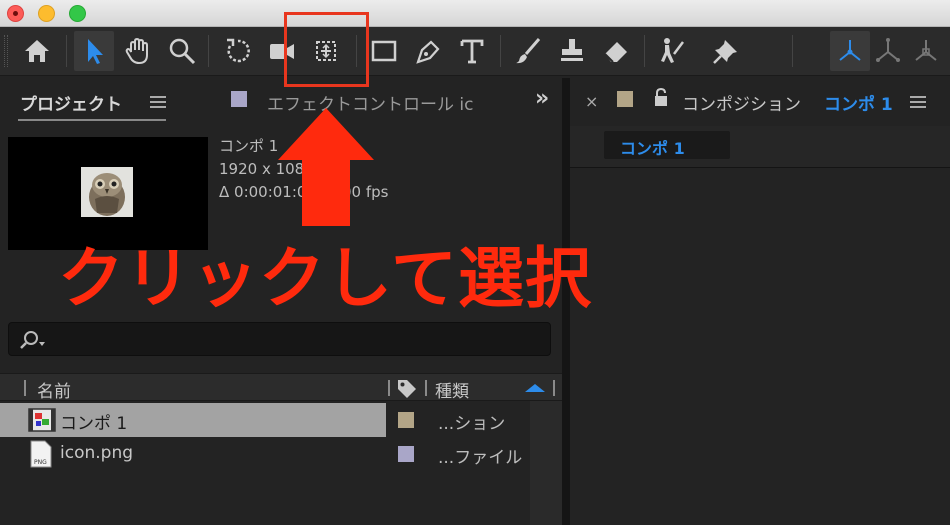  What do you see at coordinates (616, 51) in the screenshot?
I see `eraser-tool-icon` at bounding box center [616, 51].